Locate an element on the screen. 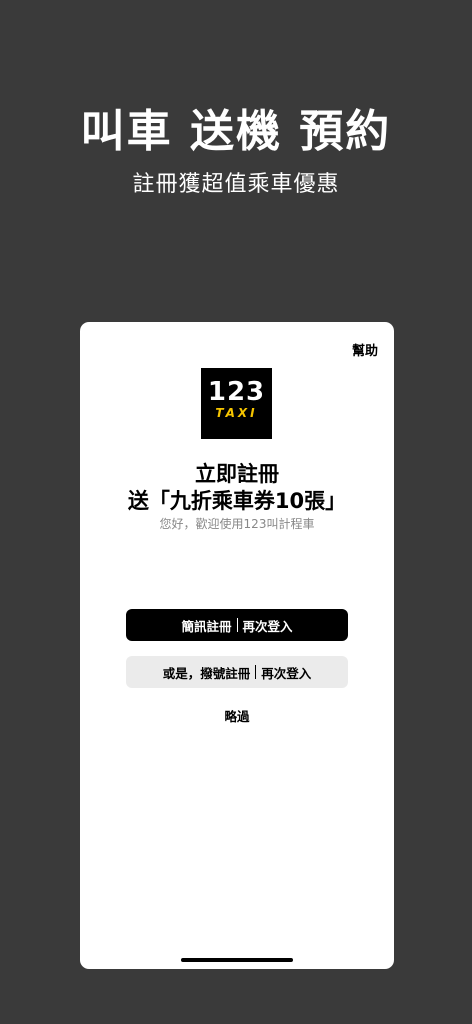  help-link: 幫助 is located at coordinates (365, 349).